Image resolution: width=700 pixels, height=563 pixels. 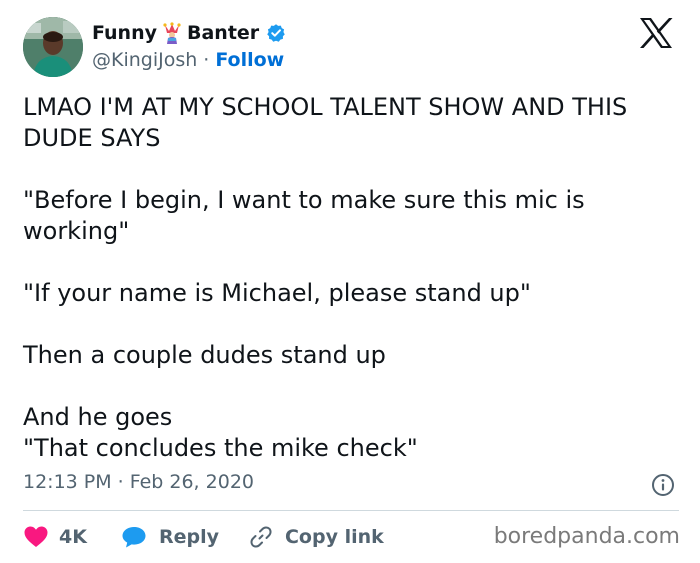 I want to click on info-icon, so click(x=663, y=485).